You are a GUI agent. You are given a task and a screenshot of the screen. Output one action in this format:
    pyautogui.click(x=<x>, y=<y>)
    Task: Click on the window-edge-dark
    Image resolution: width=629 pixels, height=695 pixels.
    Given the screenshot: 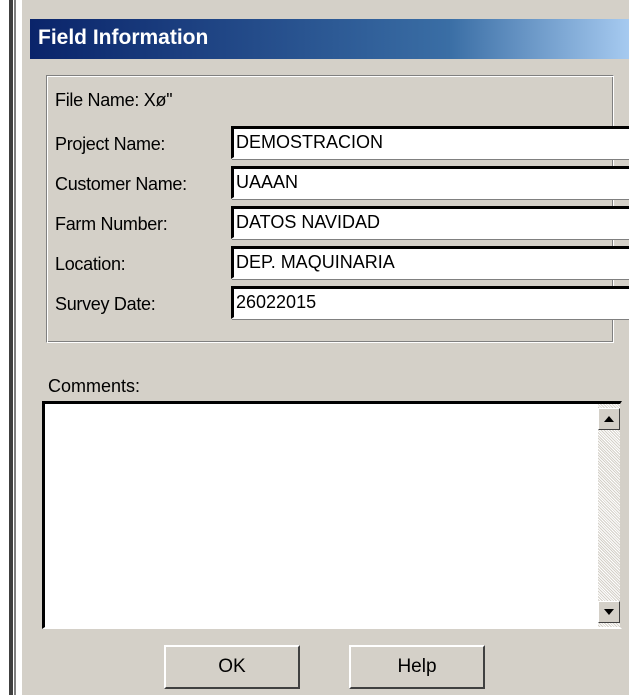 What is the action you would take?
    pyautogui.click(x=11, y=347)
    